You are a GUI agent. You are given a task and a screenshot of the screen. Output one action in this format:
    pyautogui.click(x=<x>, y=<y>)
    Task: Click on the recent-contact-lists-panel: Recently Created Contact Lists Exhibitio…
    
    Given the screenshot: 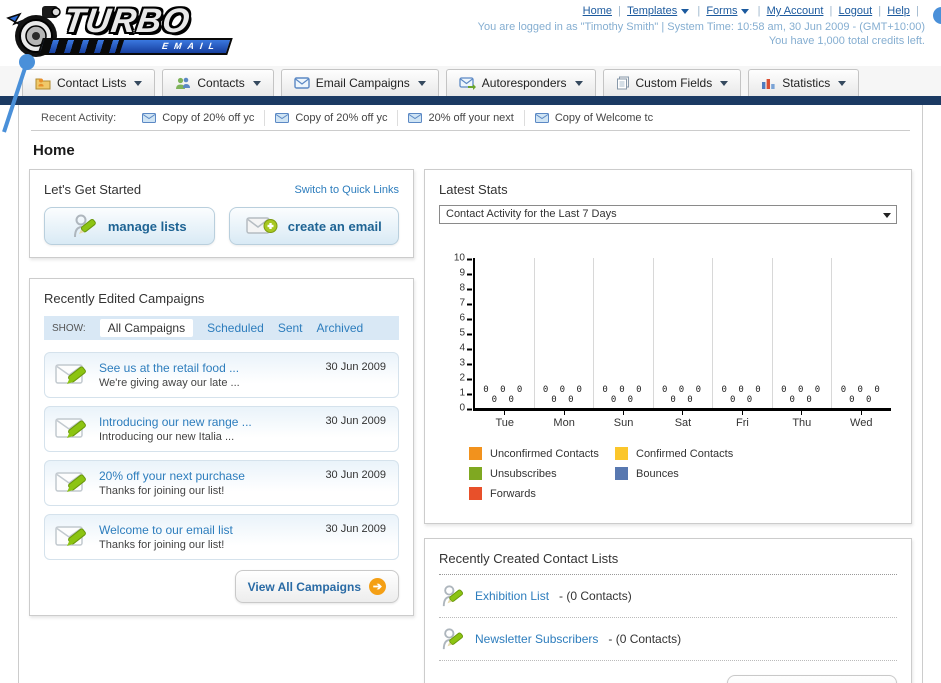 What is the action you would take?
    pyautogui.click(x=668, y=610)
    